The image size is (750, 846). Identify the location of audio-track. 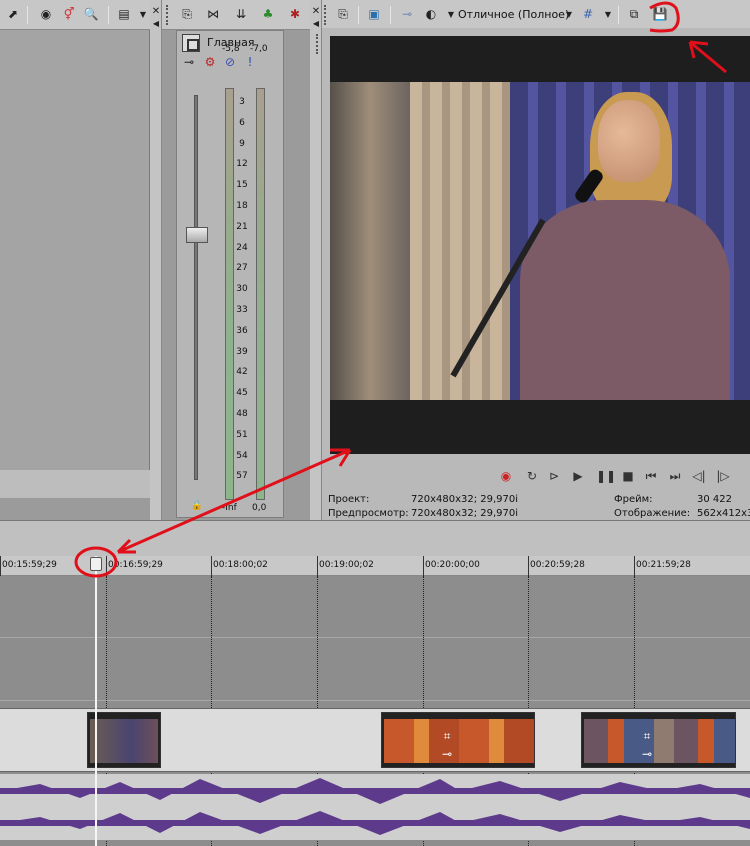
(375, 807).